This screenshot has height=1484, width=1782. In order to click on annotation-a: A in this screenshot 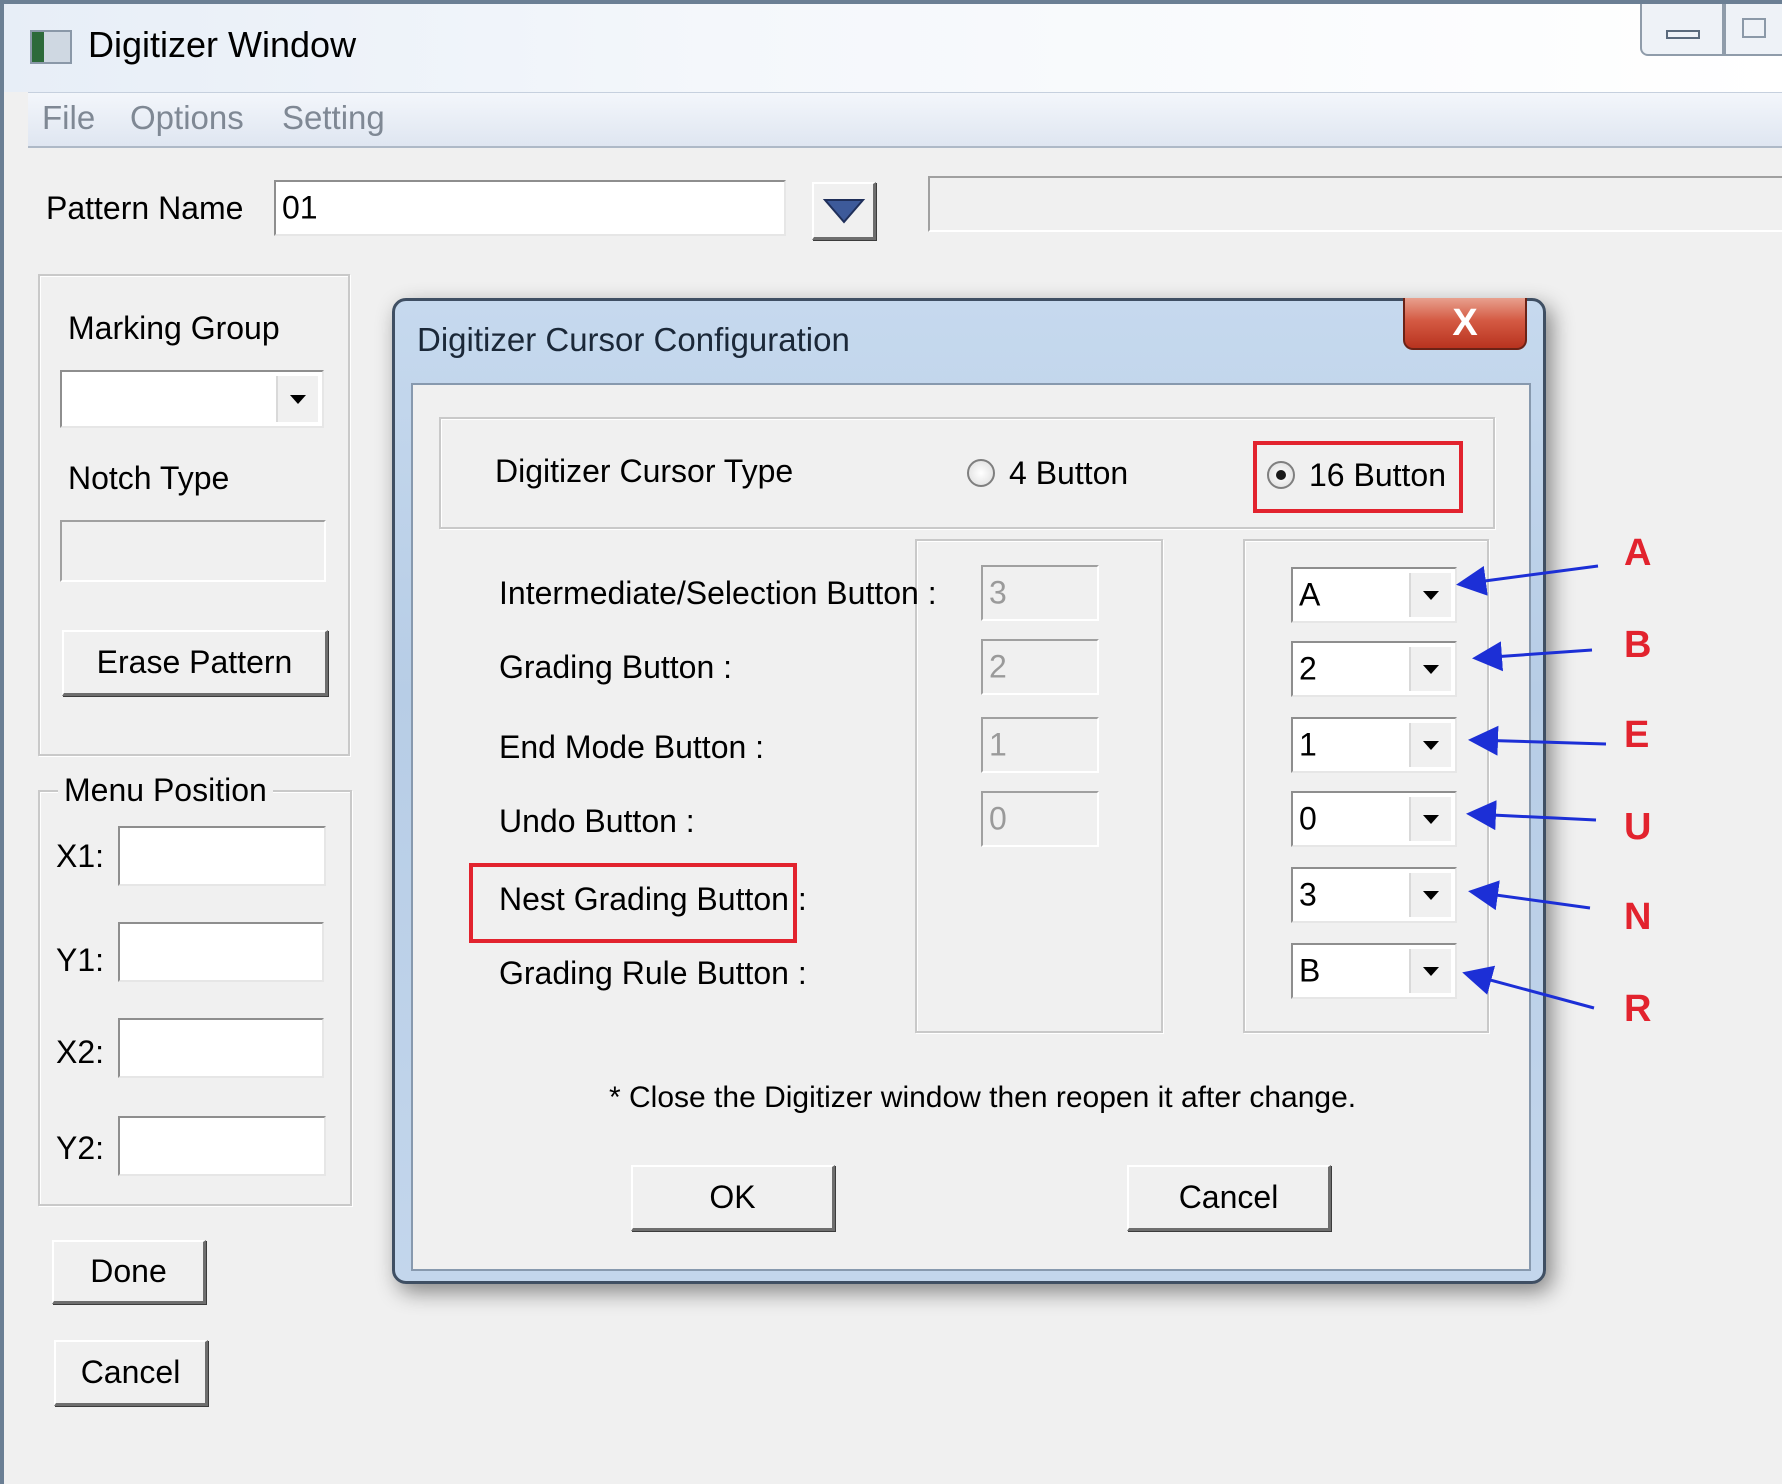, I will do `click(1638, 553)`.